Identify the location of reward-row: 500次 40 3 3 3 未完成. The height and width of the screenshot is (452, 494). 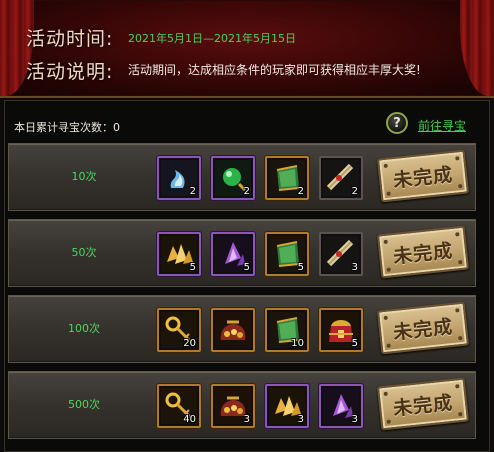
(242, 405).